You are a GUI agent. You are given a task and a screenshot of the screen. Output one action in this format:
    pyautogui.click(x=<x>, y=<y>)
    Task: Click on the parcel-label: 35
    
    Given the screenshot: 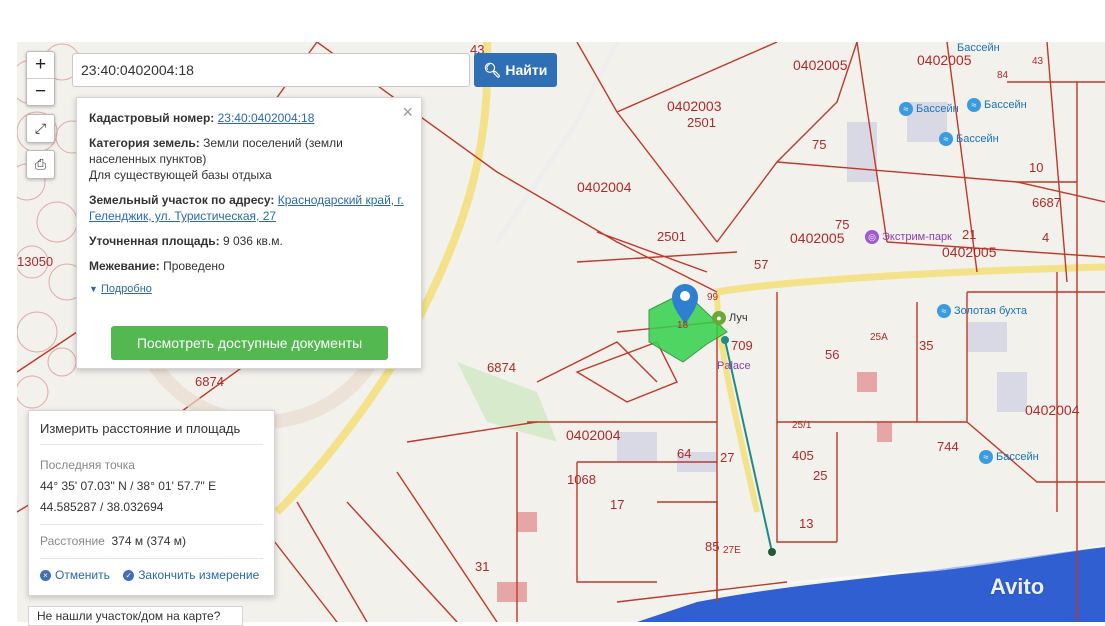 What is the action you would take?
    pyautogui.click(x=926, y=345)
    